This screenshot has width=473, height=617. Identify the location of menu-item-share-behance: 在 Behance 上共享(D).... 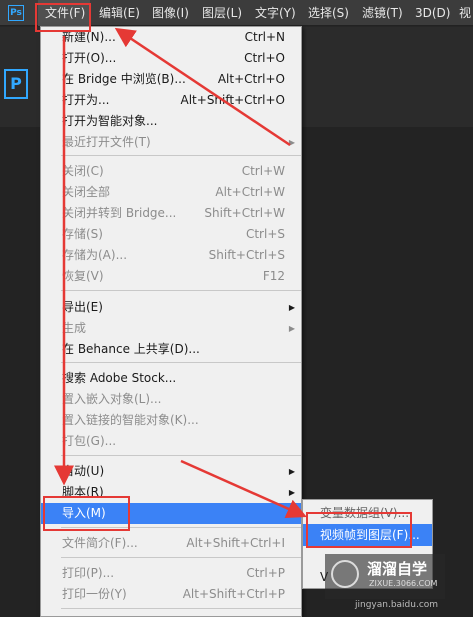
(171, 349).